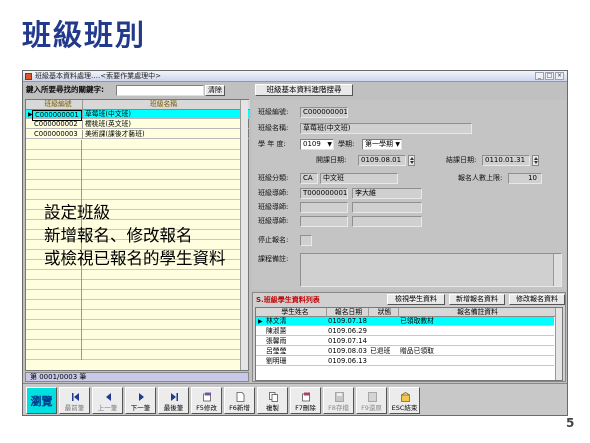 This screenshot has height=443, width=590. What do you see at coordinates (386, 128) in the screenshot?
I see `class-name-field: 草莓班(中文班)` at bounding box center [386, 128].